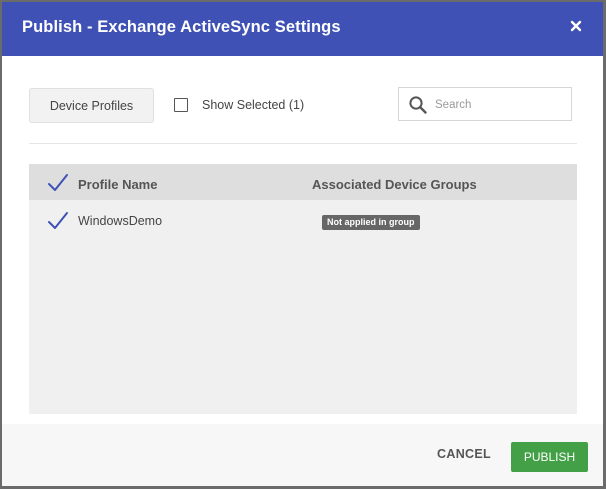 The image size is (606, 489). I want to click on status-badge: Not applied in group, so click(371, 222).